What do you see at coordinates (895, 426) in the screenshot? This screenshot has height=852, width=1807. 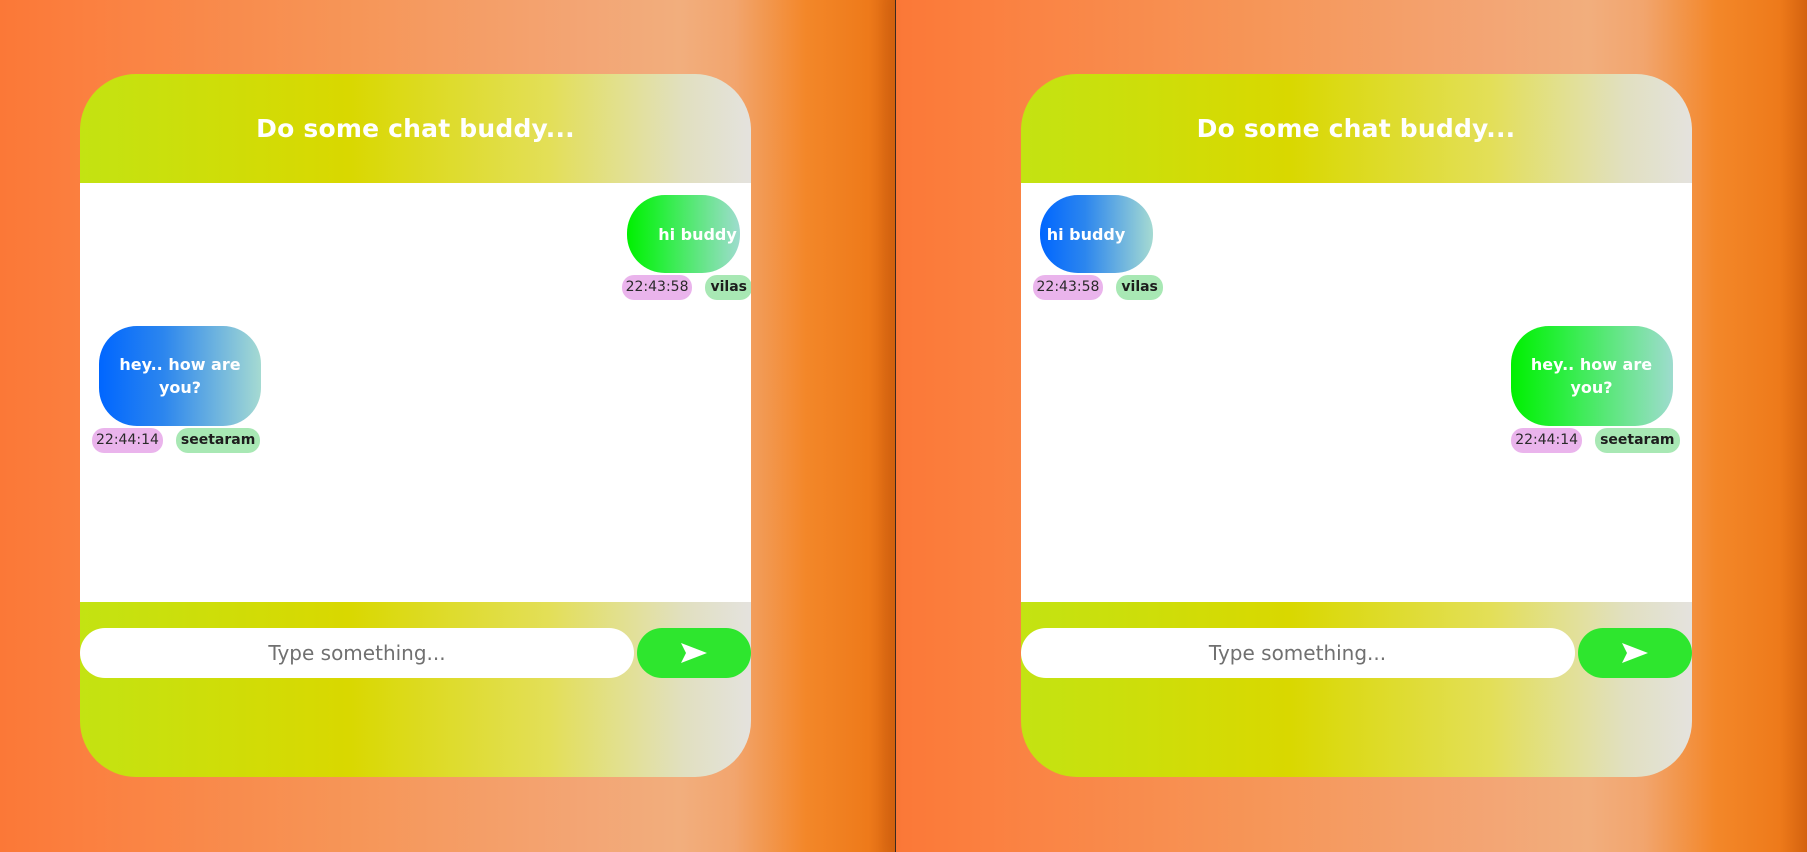 I see `pane-divider` at bounding box center [895, 426].